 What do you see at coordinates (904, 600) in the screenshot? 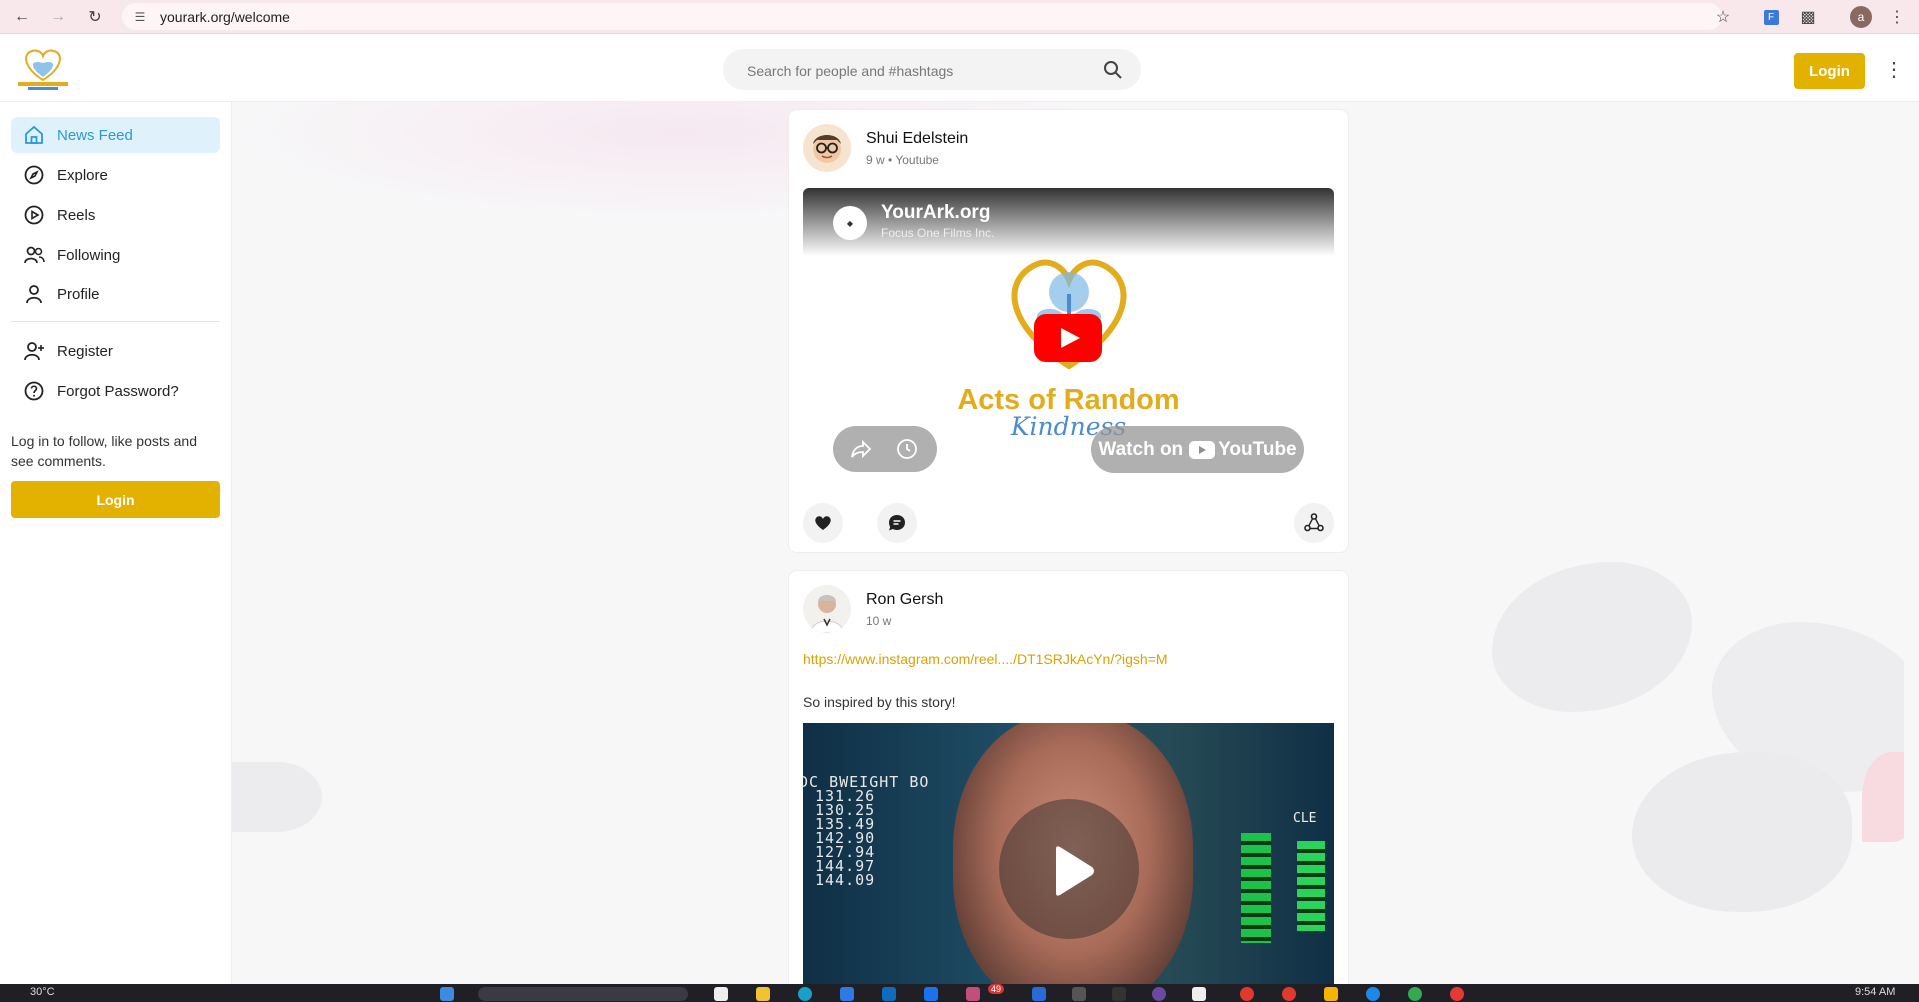
I see `post-author: Ron Gersh` at bounding box center [904, 600].